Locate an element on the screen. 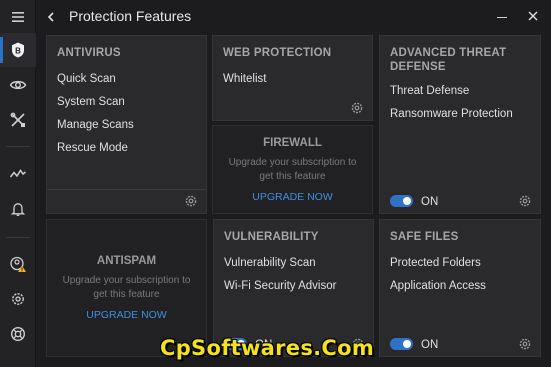 This screenshot has width=551, height=367. threat-defense-link: Threat Defense is located at coordinates (429, 91).